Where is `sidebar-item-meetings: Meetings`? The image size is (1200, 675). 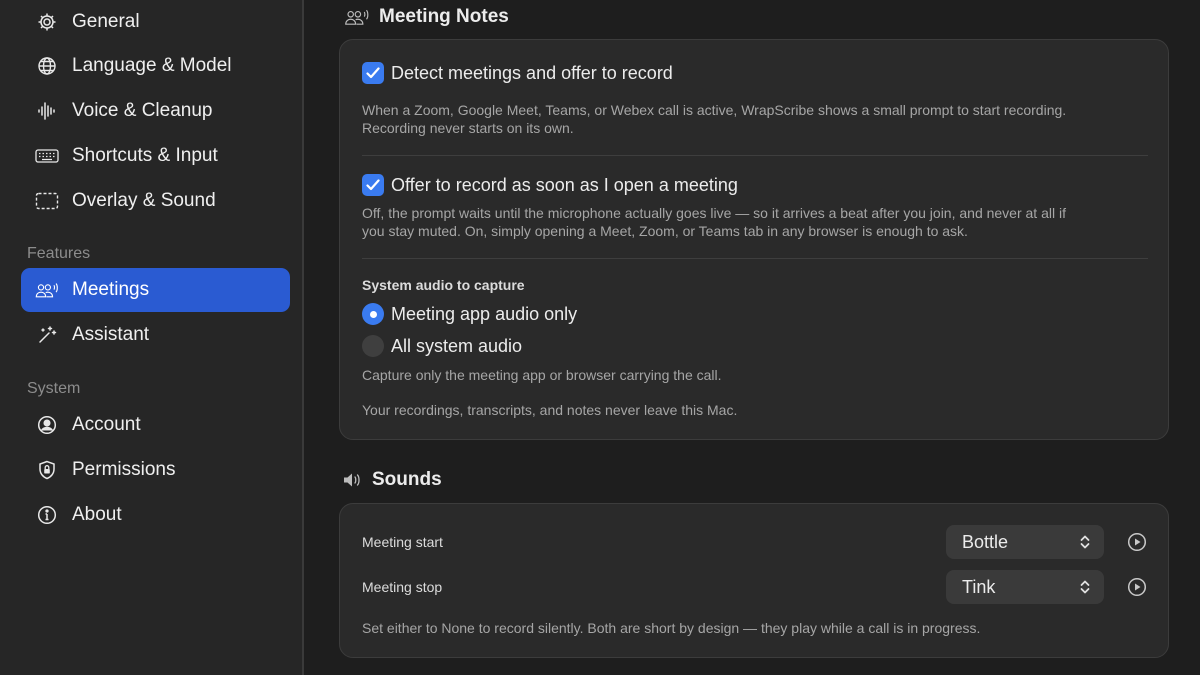 sidebar-item-meetings: Meetings is located at coordinates (155, 290).